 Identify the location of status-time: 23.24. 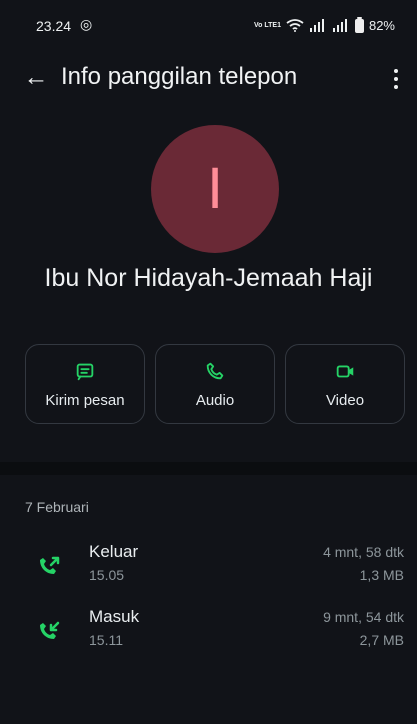
(54, 26).